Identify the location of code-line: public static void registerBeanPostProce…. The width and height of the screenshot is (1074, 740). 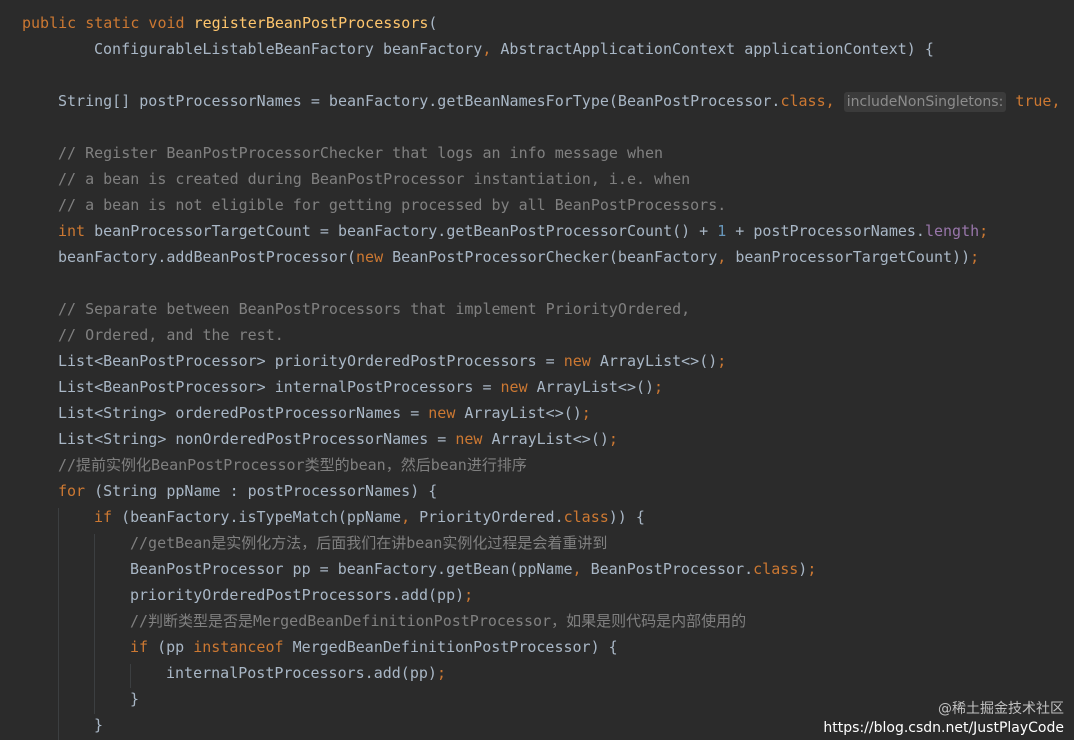
(229, 23).